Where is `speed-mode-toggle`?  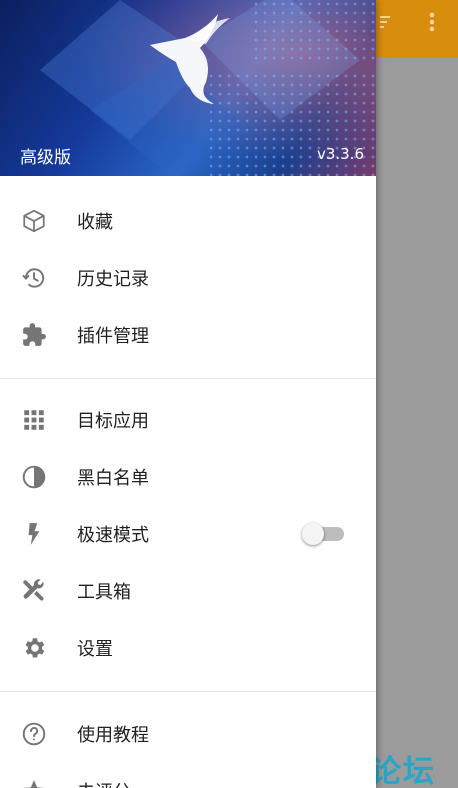 speed-mode-toggle is located at coordinates (323, 534).